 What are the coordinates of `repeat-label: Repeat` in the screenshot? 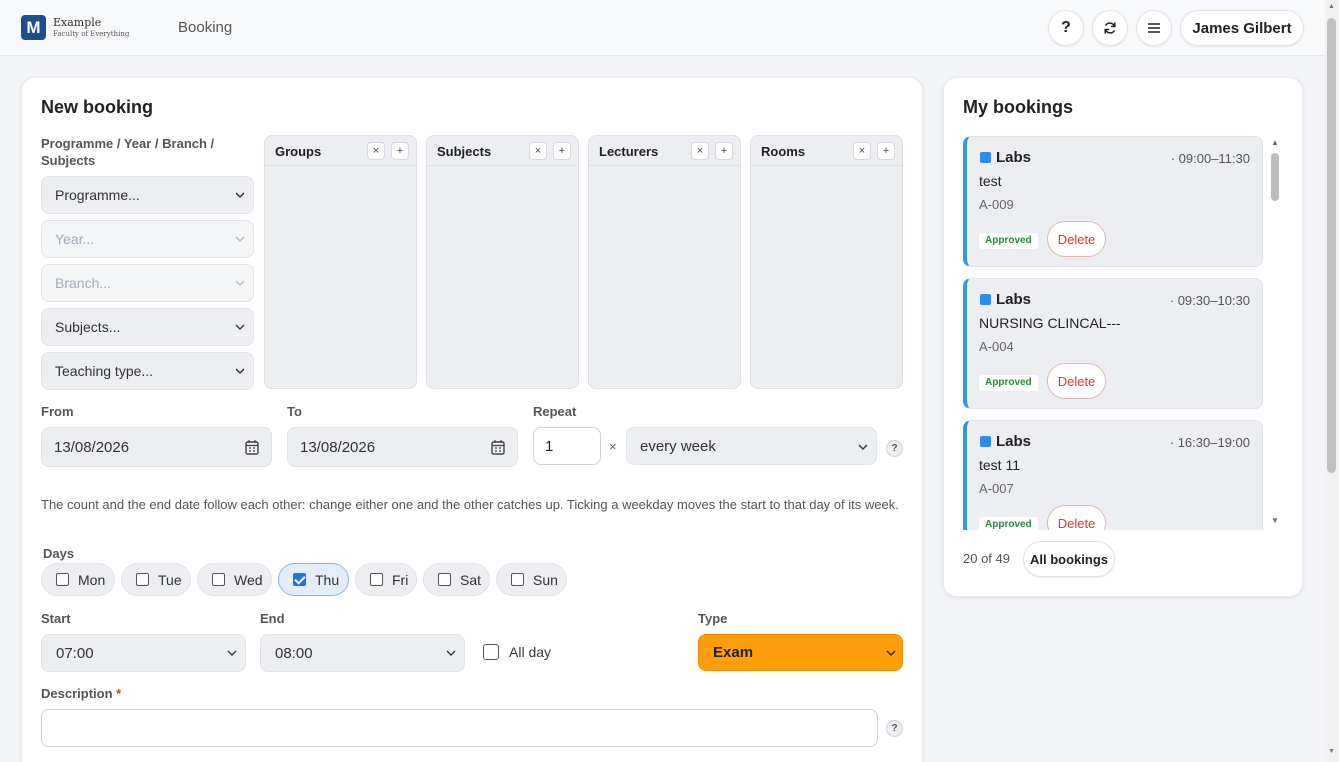 It's located at (555, 411).